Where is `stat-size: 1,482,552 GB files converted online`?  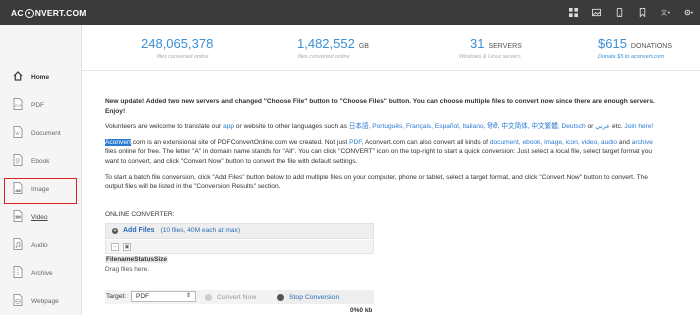
stat-size: 1,482,552 GB files converted online is located at coordinates (302, 48).